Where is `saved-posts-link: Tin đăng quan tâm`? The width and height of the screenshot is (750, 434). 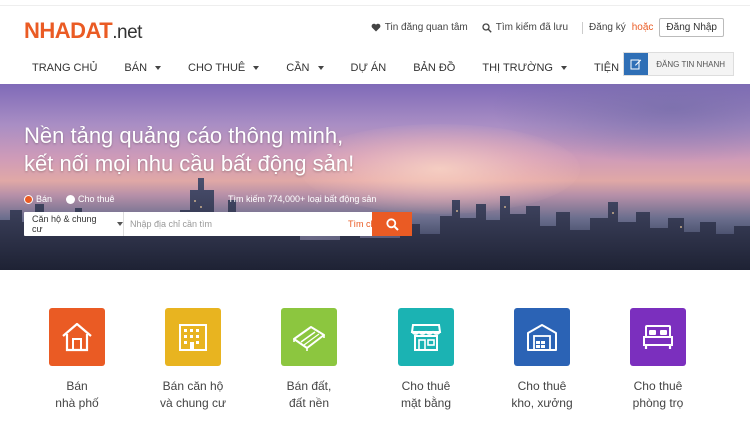
saved-posts-link: Tin đăng quan tâm is located at coordinates (419, 27).